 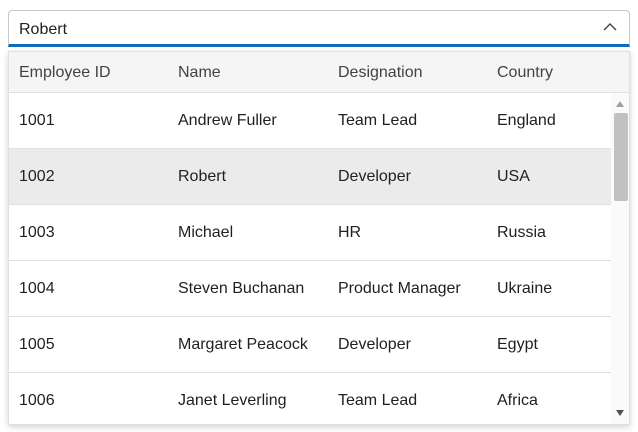 What do you see at coordinates (232, 400) in the screenshot?
I see `cell-name: Janet Leverling` at bounding box center [232, 400].